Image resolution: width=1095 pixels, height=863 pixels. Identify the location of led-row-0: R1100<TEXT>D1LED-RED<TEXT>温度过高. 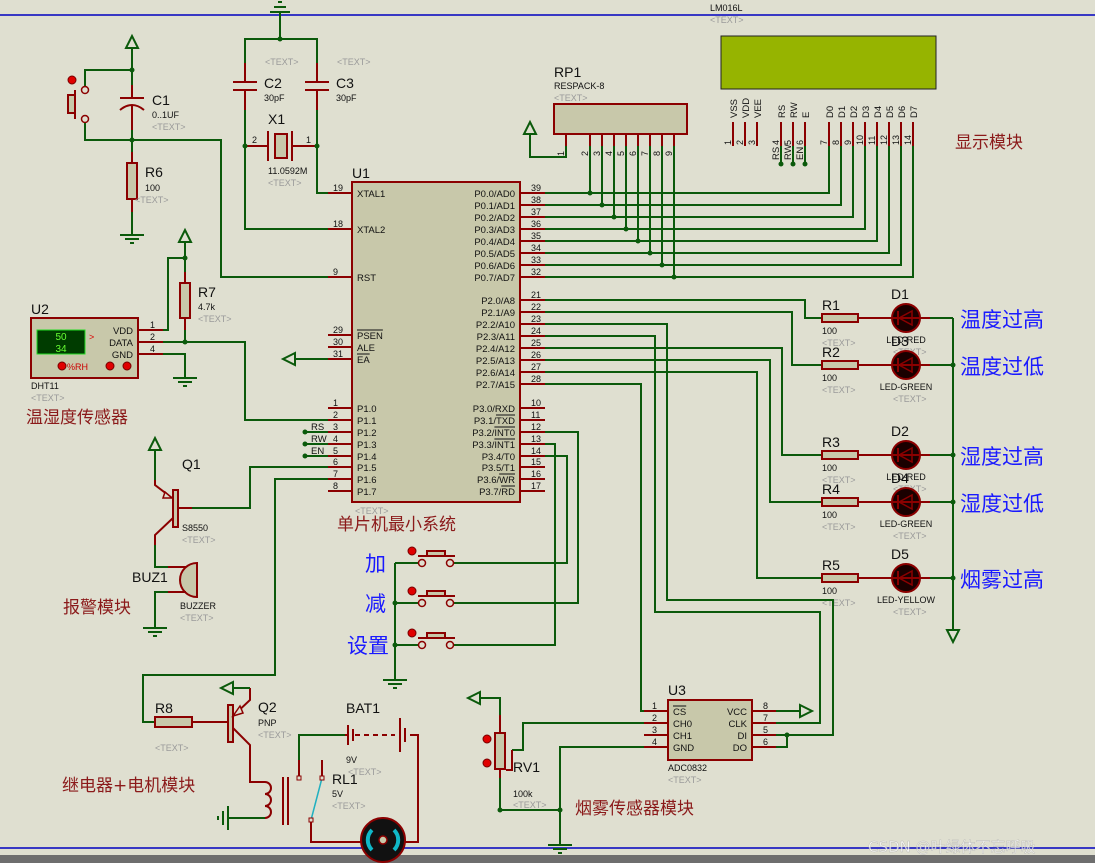
(932, 321).